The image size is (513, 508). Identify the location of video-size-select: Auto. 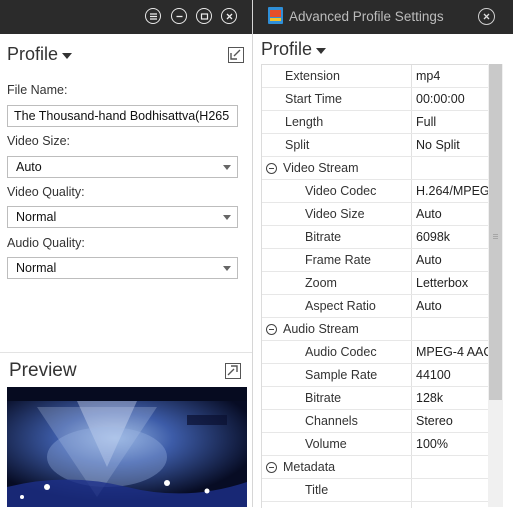
(122, 167).